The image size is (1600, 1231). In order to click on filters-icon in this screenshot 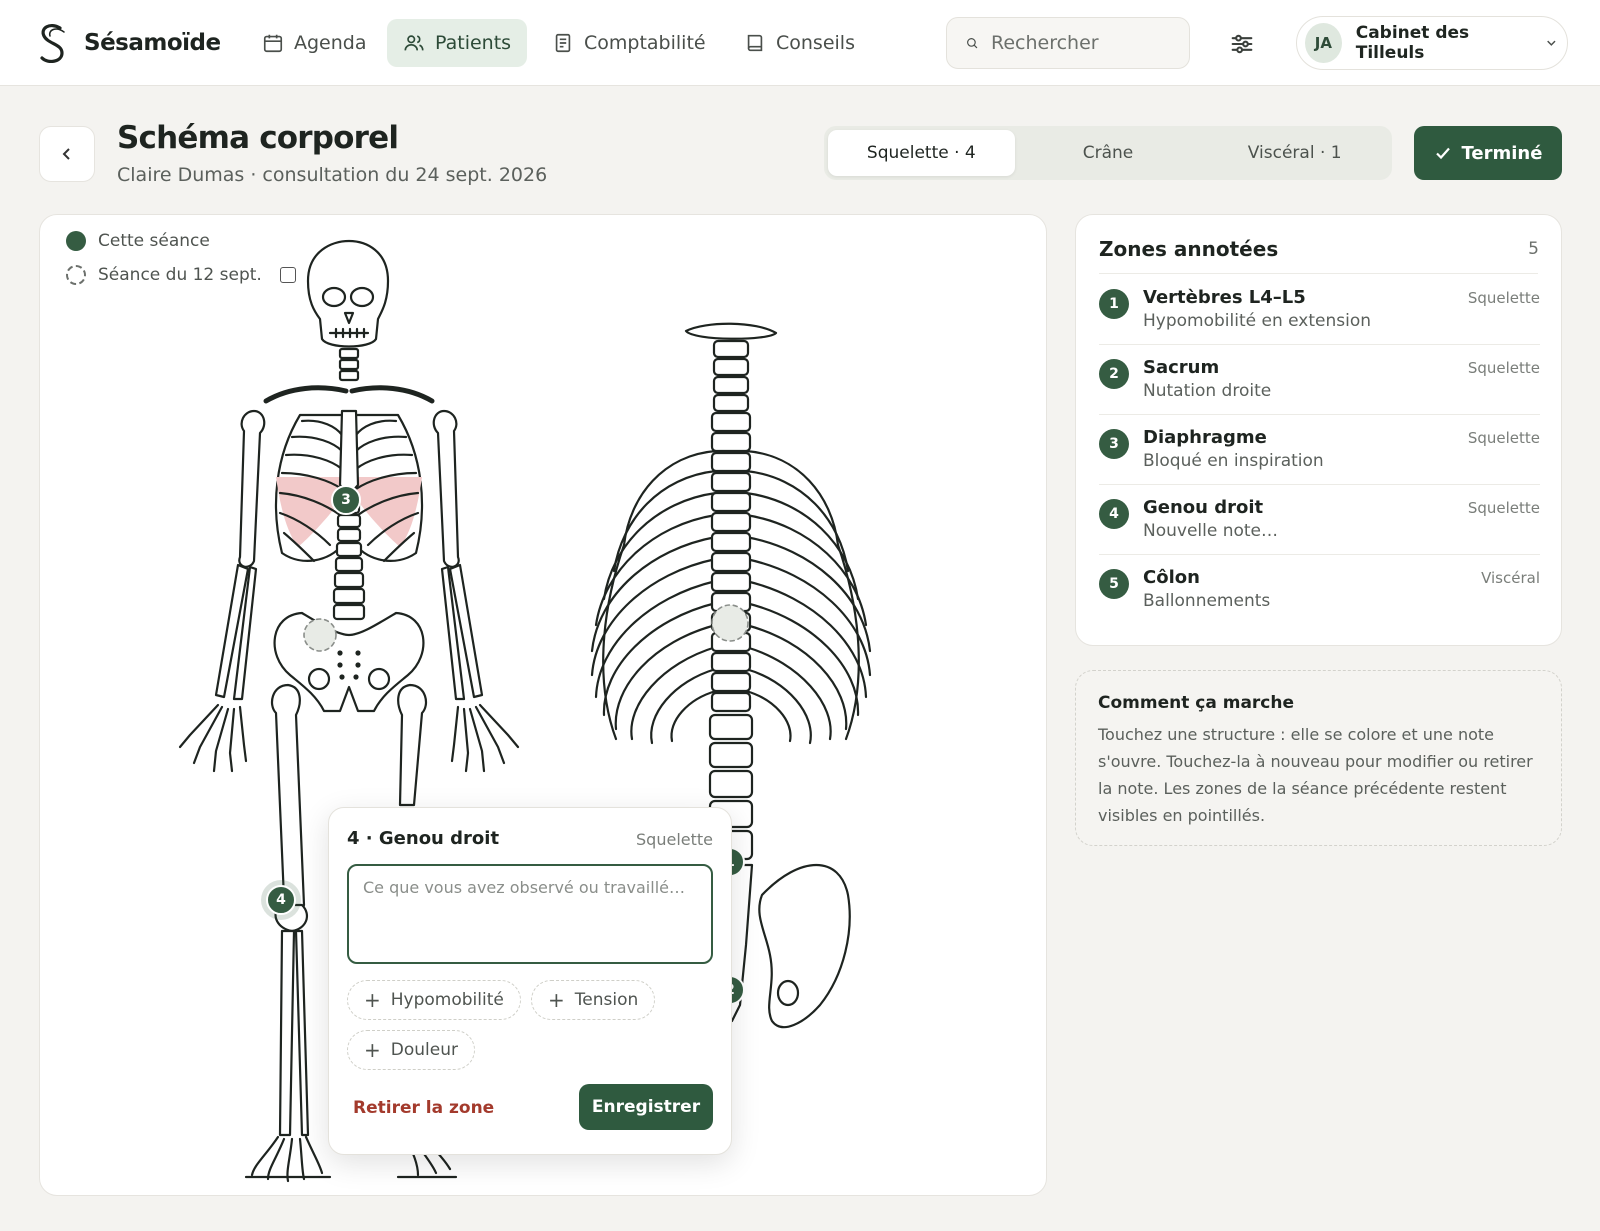, I will do `click(1242, 44)`.